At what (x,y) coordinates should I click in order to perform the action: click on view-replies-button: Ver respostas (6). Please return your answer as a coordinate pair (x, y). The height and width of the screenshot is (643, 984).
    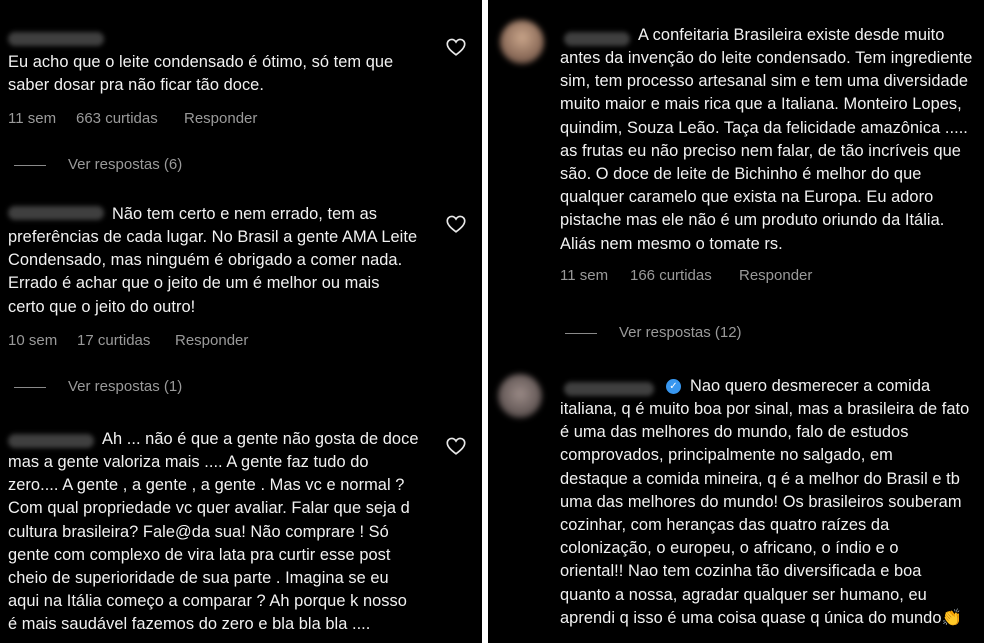
    Looking at the image, I should click on (98, 164).